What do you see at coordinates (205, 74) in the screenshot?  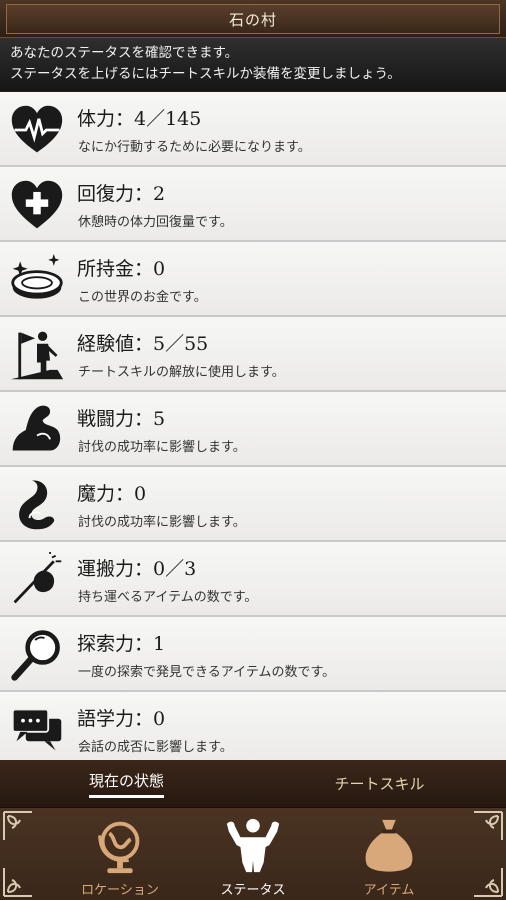 I see `info-line-2: ステータスを上げるにはチートスキルか装備を変更しましょう。` at bounding box center [205, 74].